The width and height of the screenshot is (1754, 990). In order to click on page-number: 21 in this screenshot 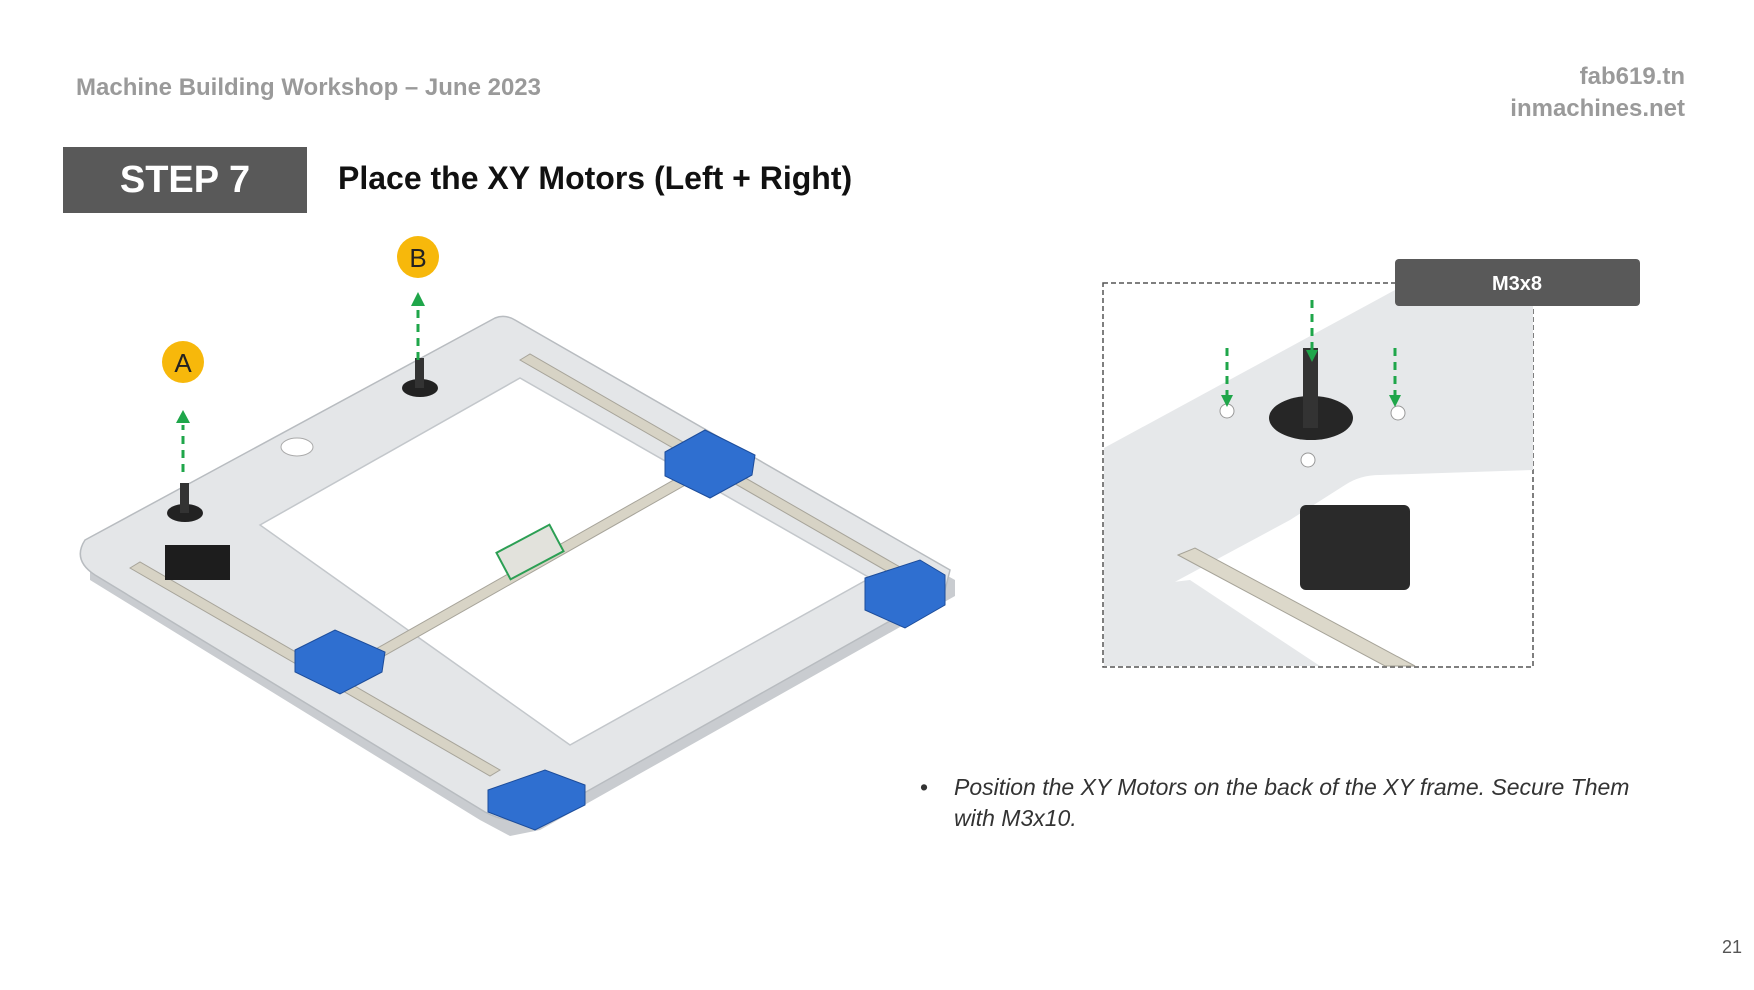, I will do `click(1731, 947)`.